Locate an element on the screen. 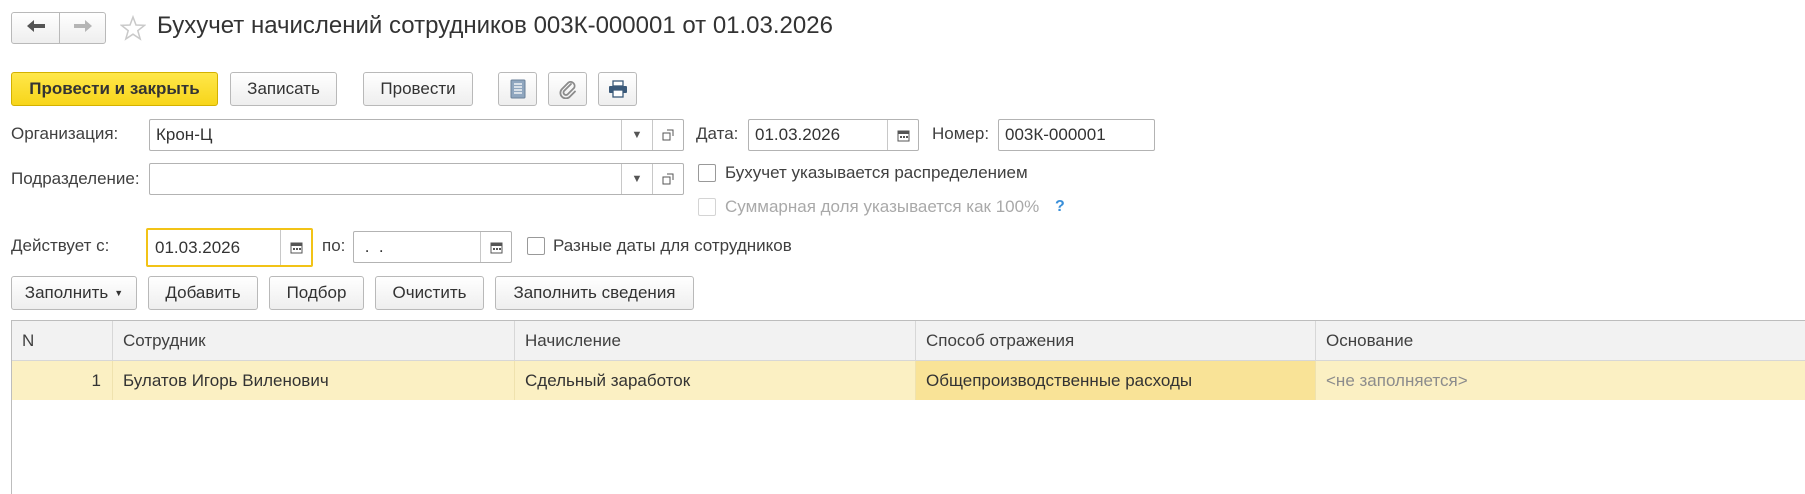 The image size is (1805, 494). printer-icon is located at coordinates (618, 89).